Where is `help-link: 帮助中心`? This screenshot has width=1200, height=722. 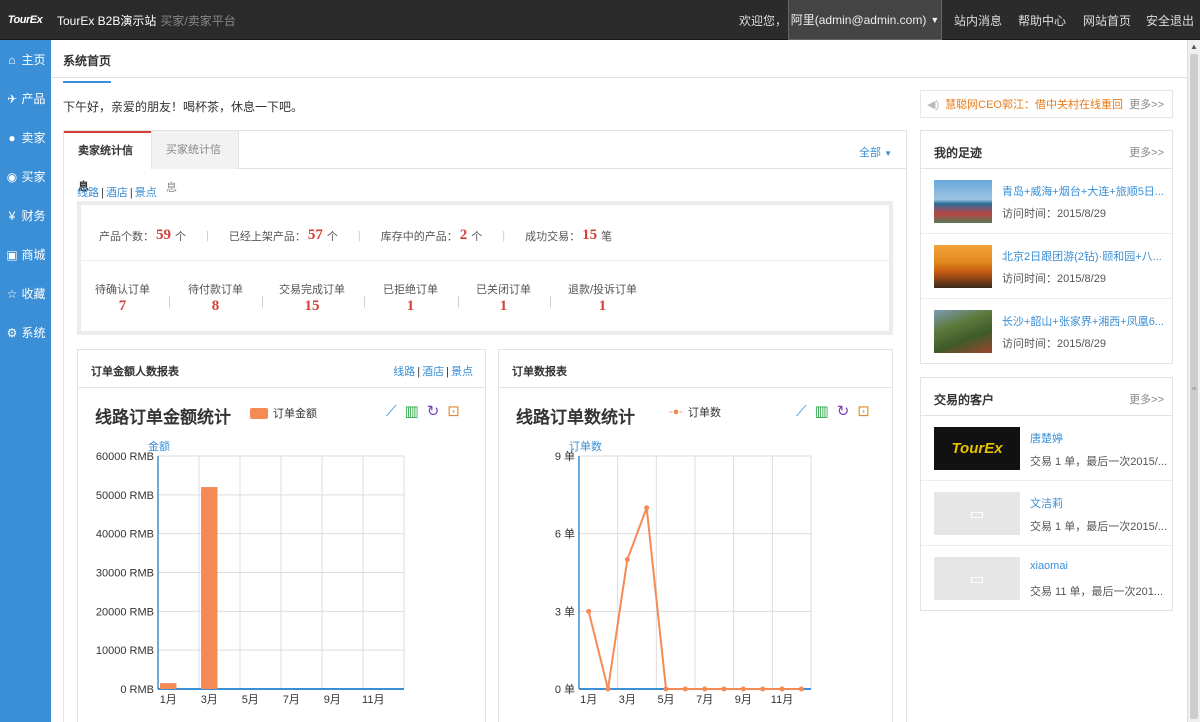
help-link: 帮助中心 is located at coordinates (1042, 20).